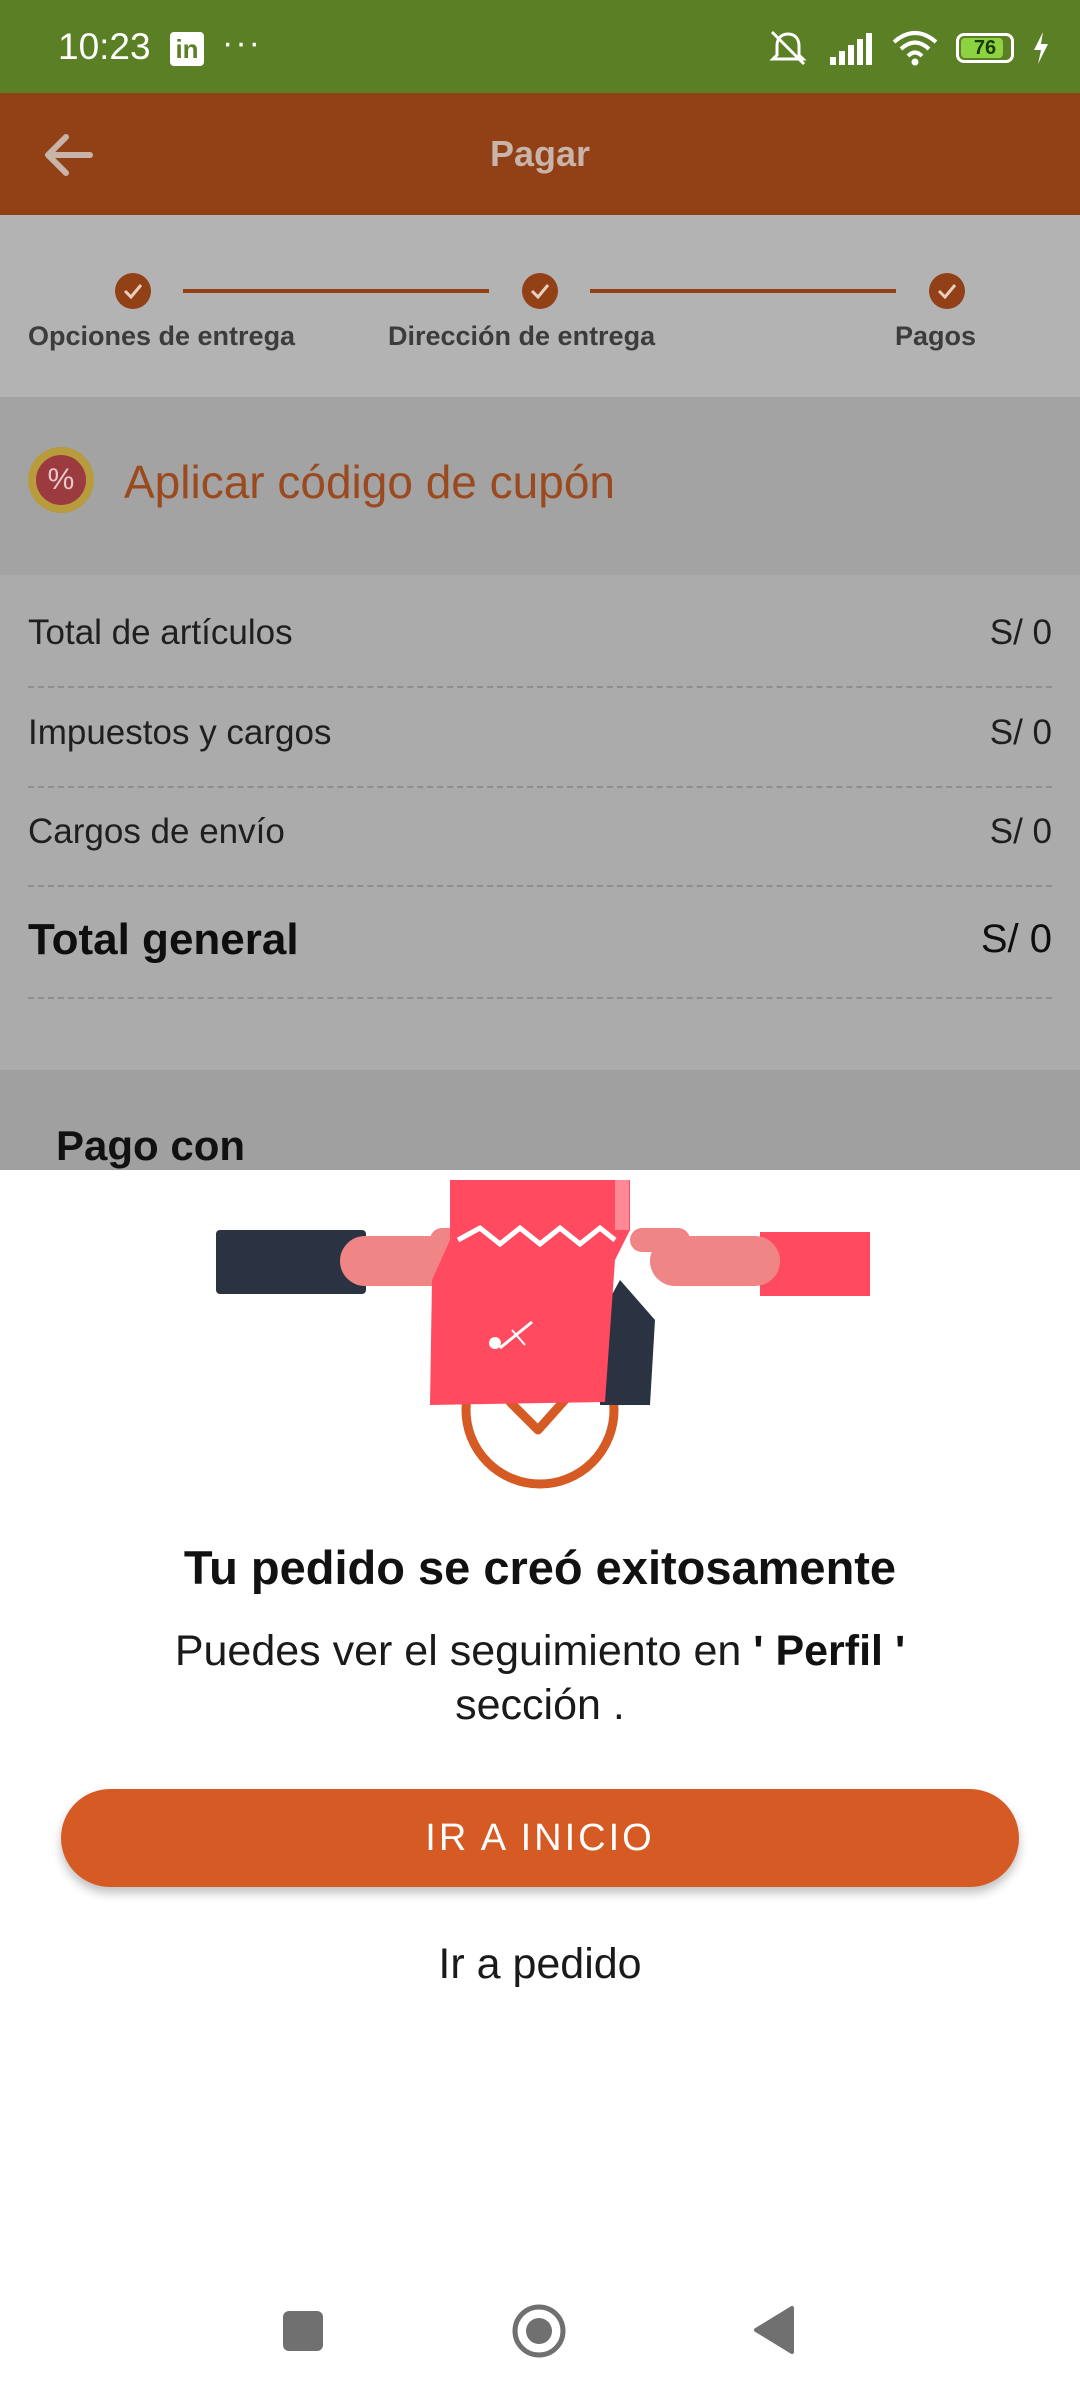 The width and height of the screenshot is (1080, 2400). What do you see at coordinates (464, 1651) in the screenshot?
I see `message-text: Puedes ver el seguimiento en` at bounding box center [464, 1651].